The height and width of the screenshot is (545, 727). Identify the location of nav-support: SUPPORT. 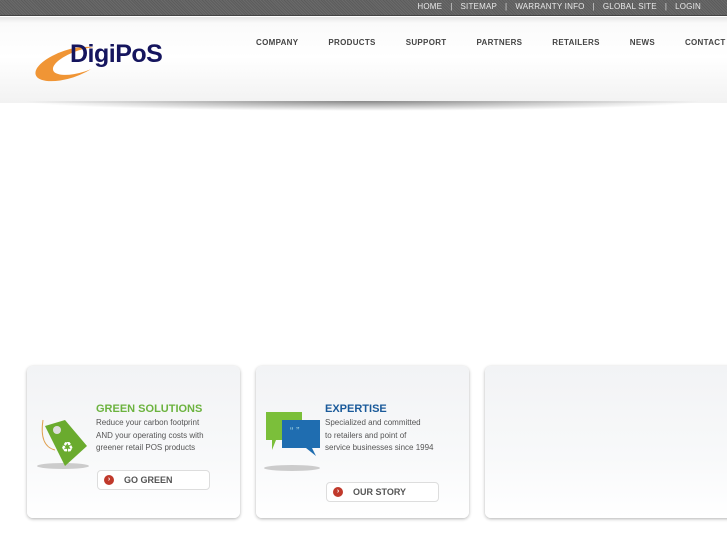
(426, 42).